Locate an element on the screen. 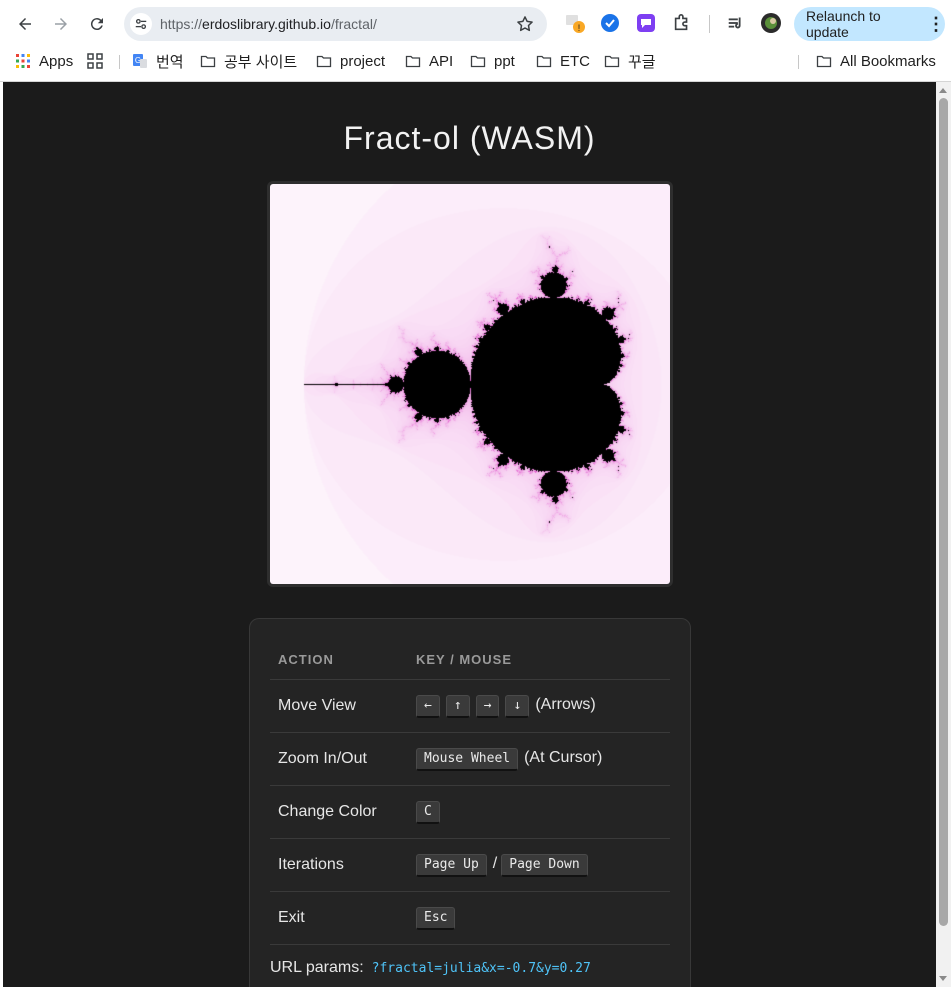 The height and width of the screenshot is (987, 951). url-text: https://erdoslibrary.github.io/fractal/ is located at coordinates (337, 24).